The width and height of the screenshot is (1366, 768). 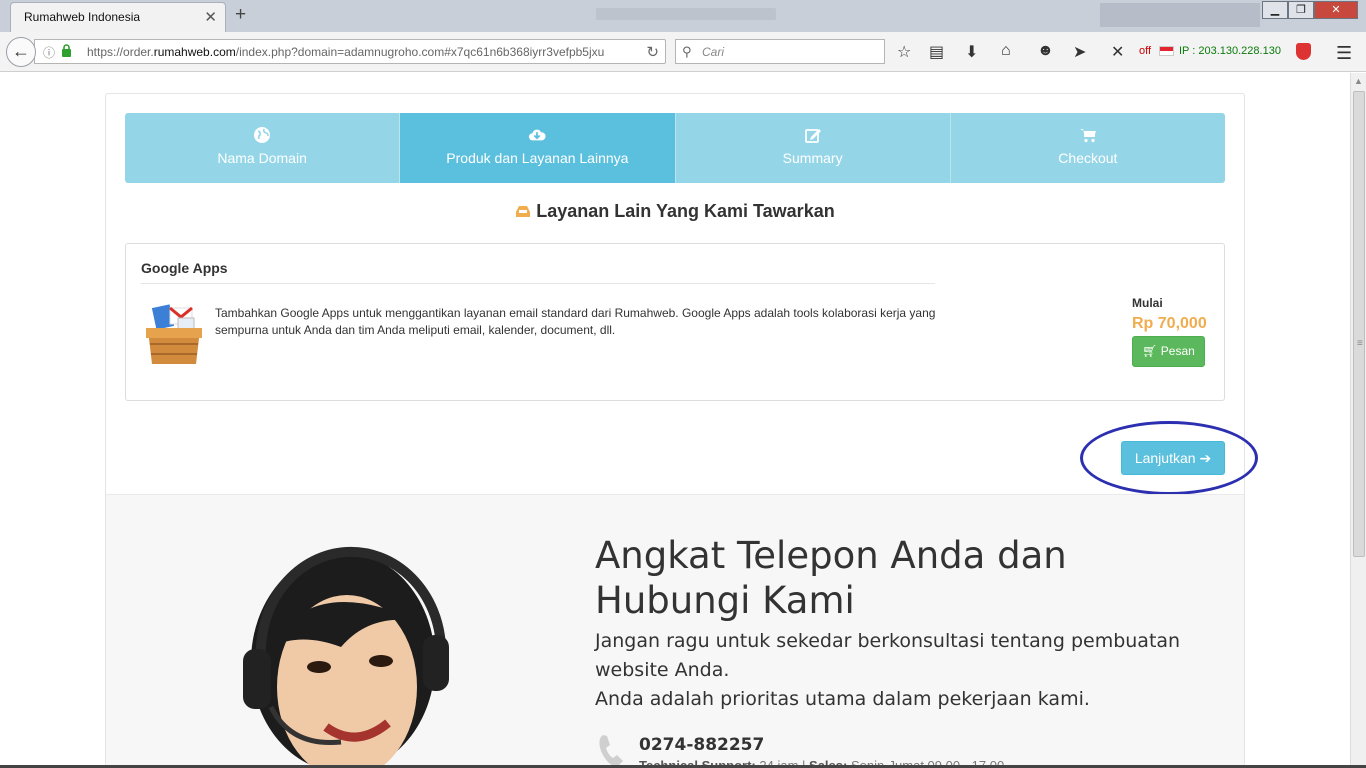 I want to click on support-agent-image, so click(x=346, y=657).